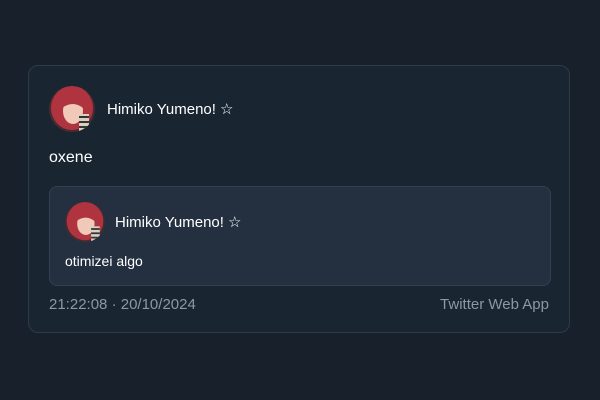  What do you see at coordinates (161, 109) in the screenshot?
I see `author-name-text: Himiko Yumeno!` at bounding box center [161, 109].